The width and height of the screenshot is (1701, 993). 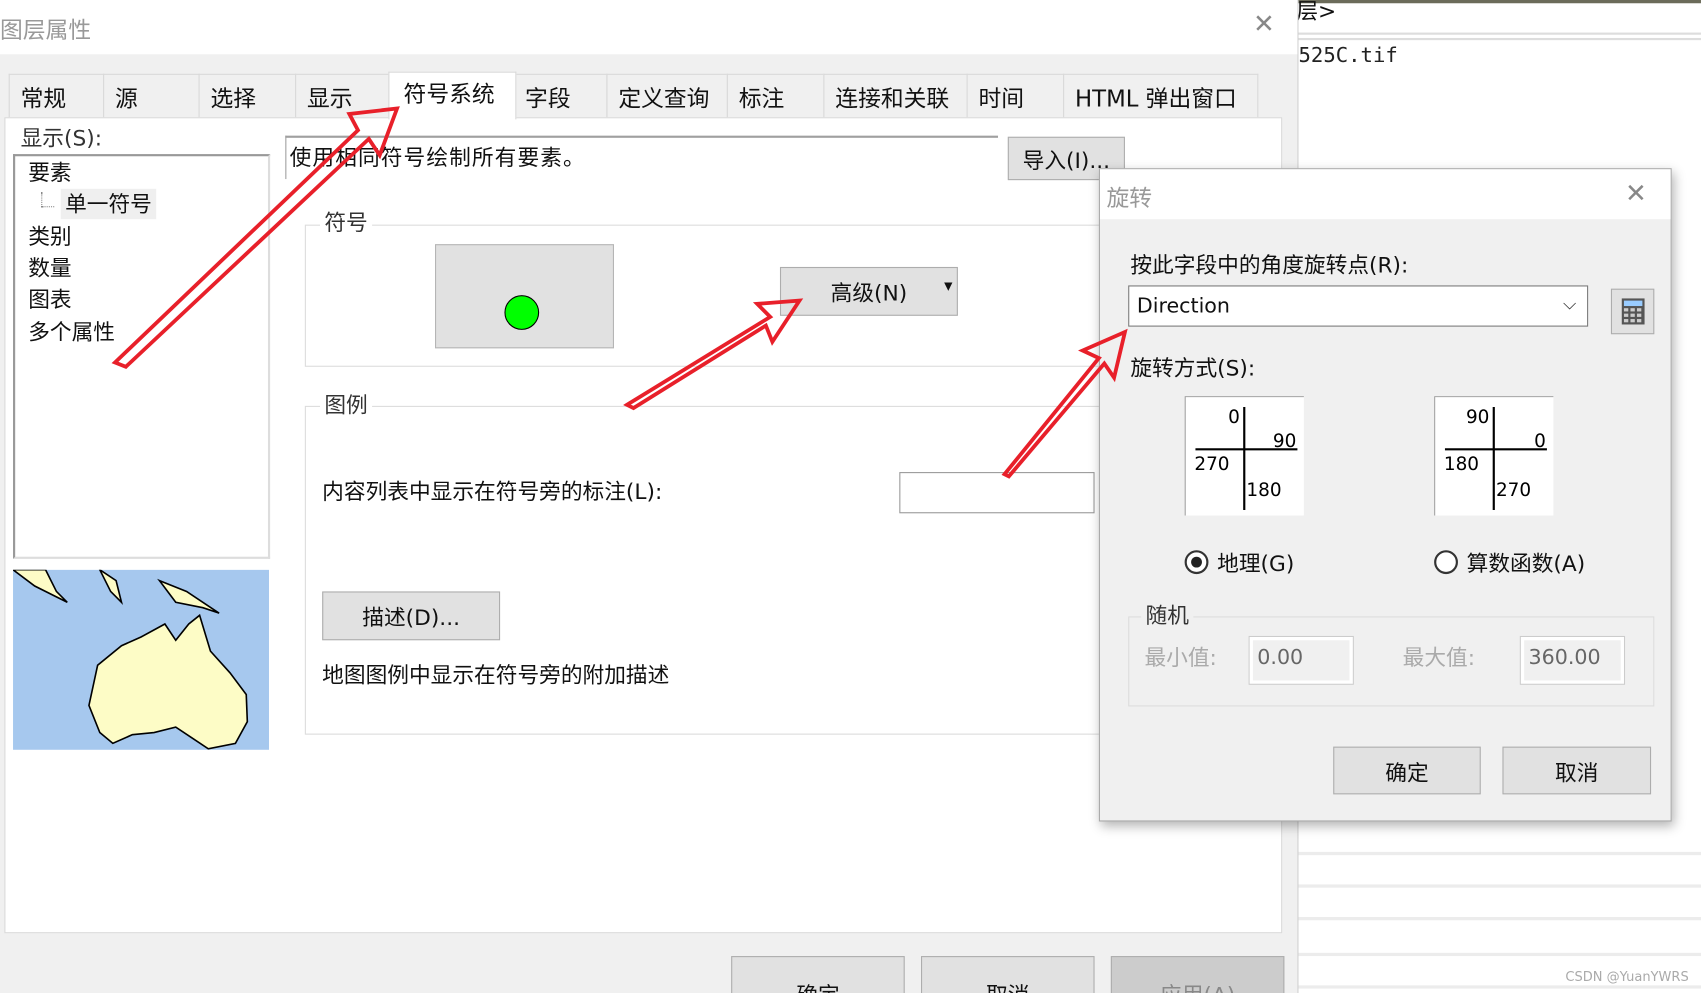 What do you see at coordinates (775, 95) in the screenshot?
I see `tab-labels: 标注` at bounding box center [775, 95].